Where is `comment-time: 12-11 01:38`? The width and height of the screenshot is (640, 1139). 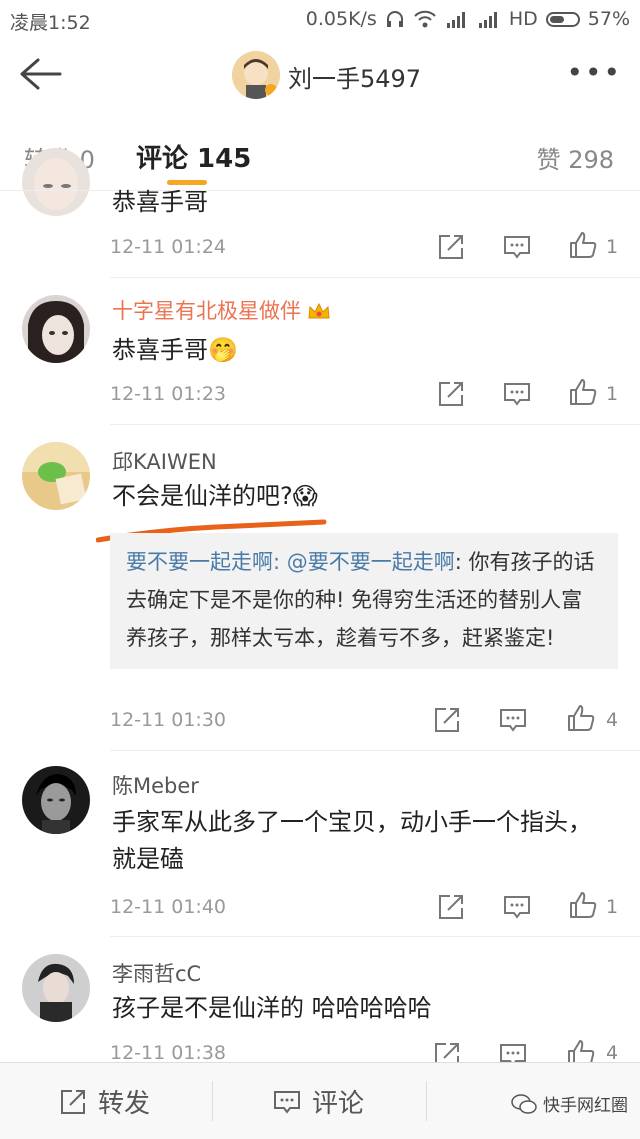
comment-time: 12-11 01:38 is located at coordinates (168, 1053).